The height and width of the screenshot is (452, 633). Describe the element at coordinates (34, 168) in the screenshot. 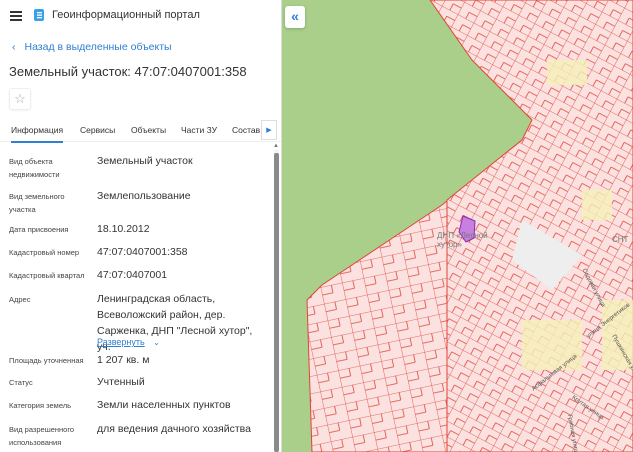

I see `field-label: Вид объекта недвижимости` at that location.